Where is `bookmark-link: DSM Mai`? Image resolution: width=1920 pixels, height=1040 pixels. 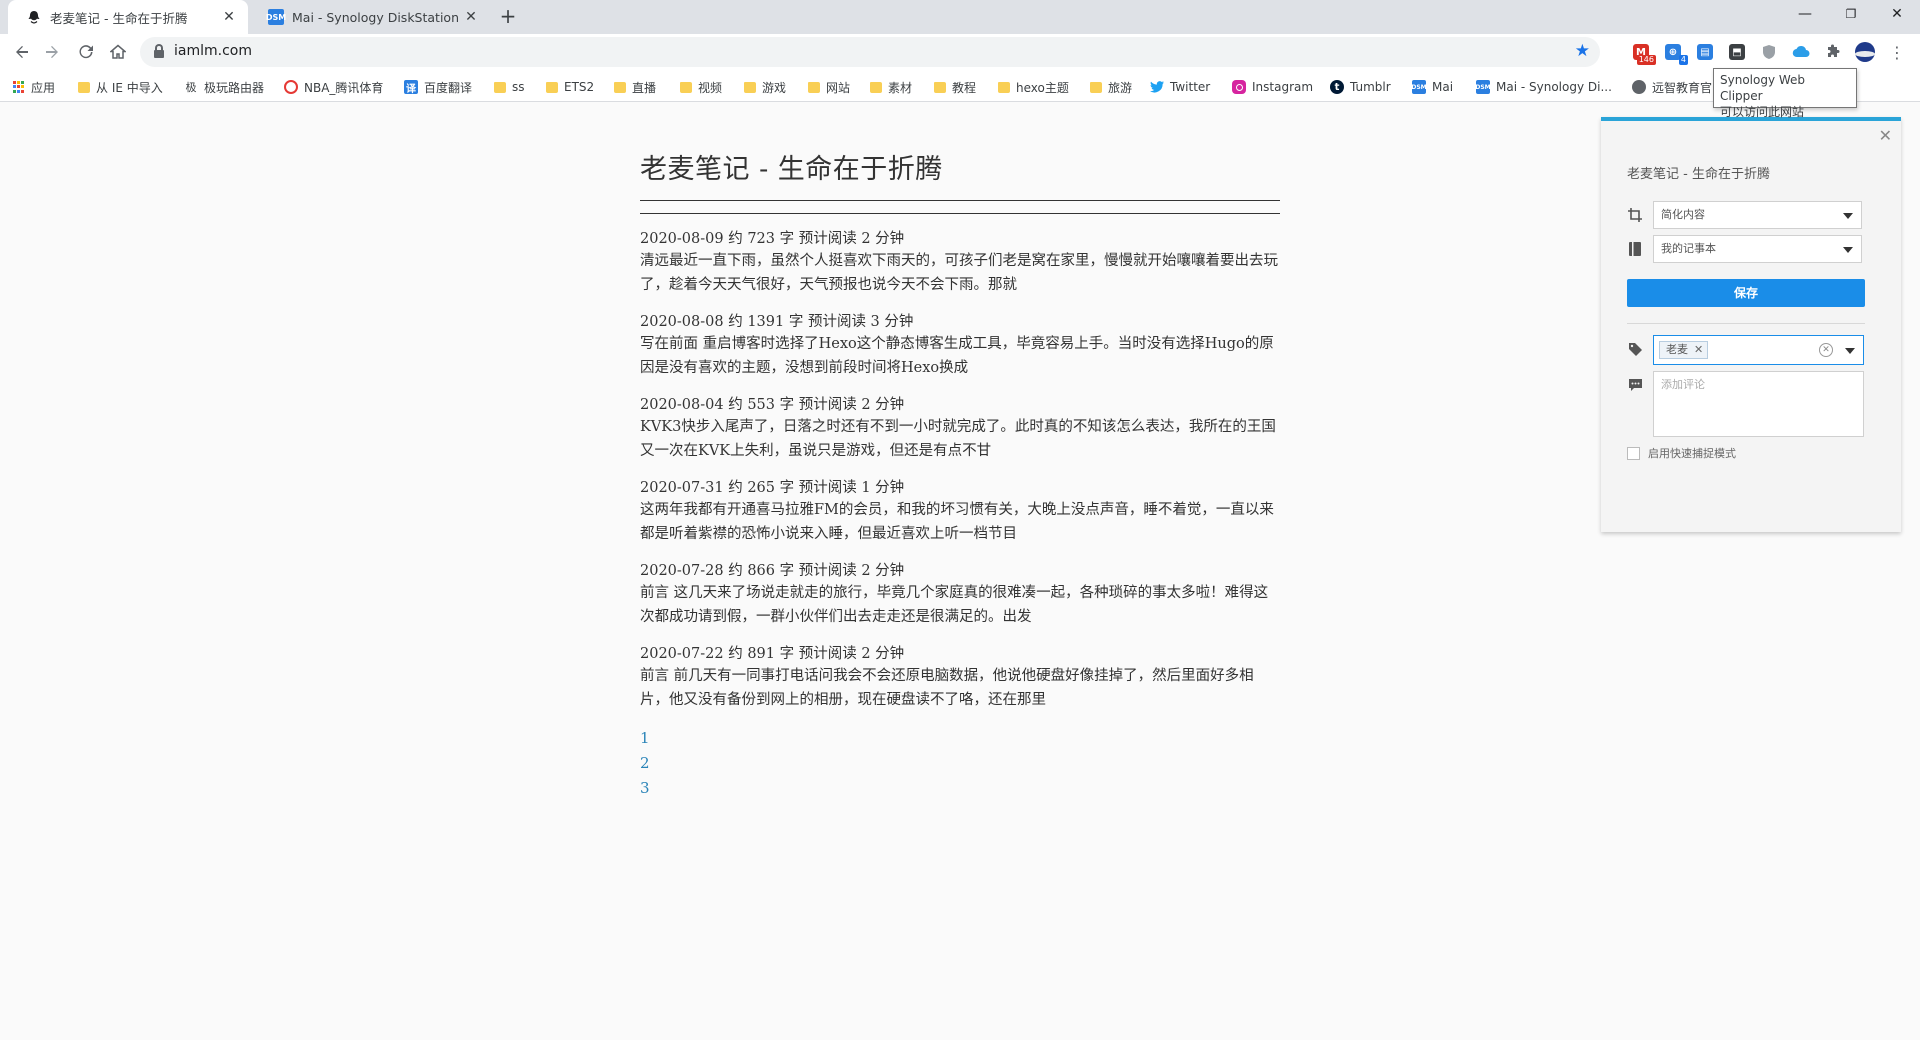 bookmark-link: DSM Mai is located at coordinates (1432, 87).